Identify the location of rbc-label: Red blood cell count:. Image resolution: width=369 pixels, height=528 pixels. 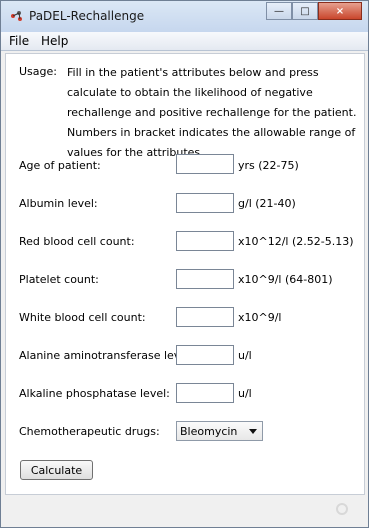
(77, 241).